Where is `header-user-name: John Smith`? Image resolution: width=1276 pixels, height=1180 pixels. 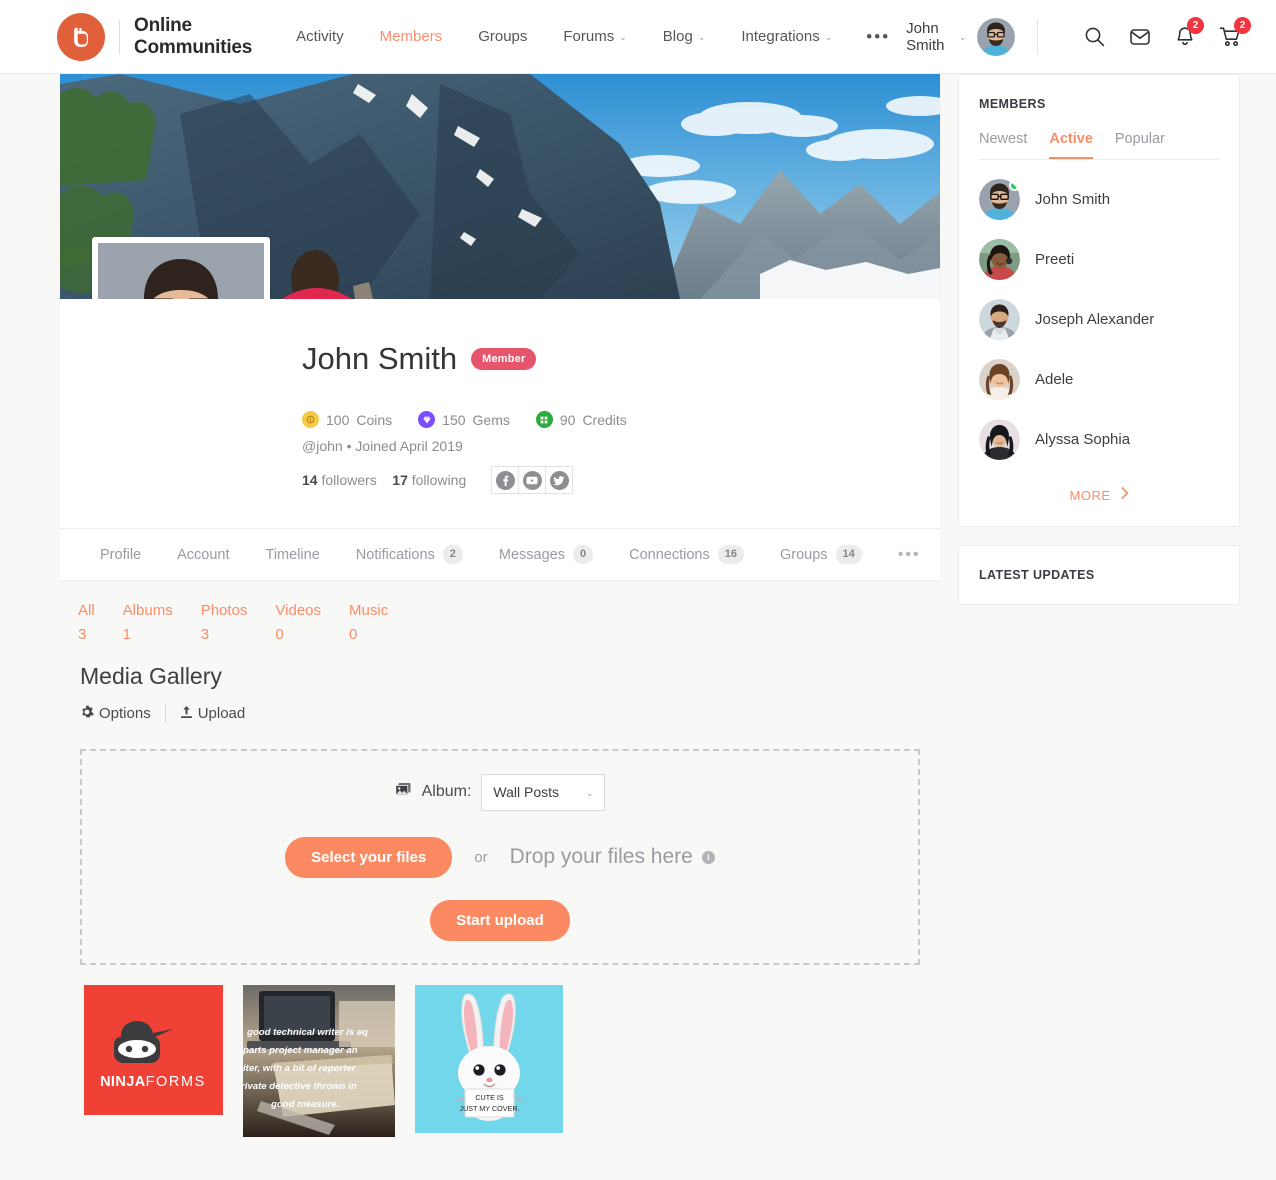
header-user-name: John Smith is located at coordinates (929, 37).